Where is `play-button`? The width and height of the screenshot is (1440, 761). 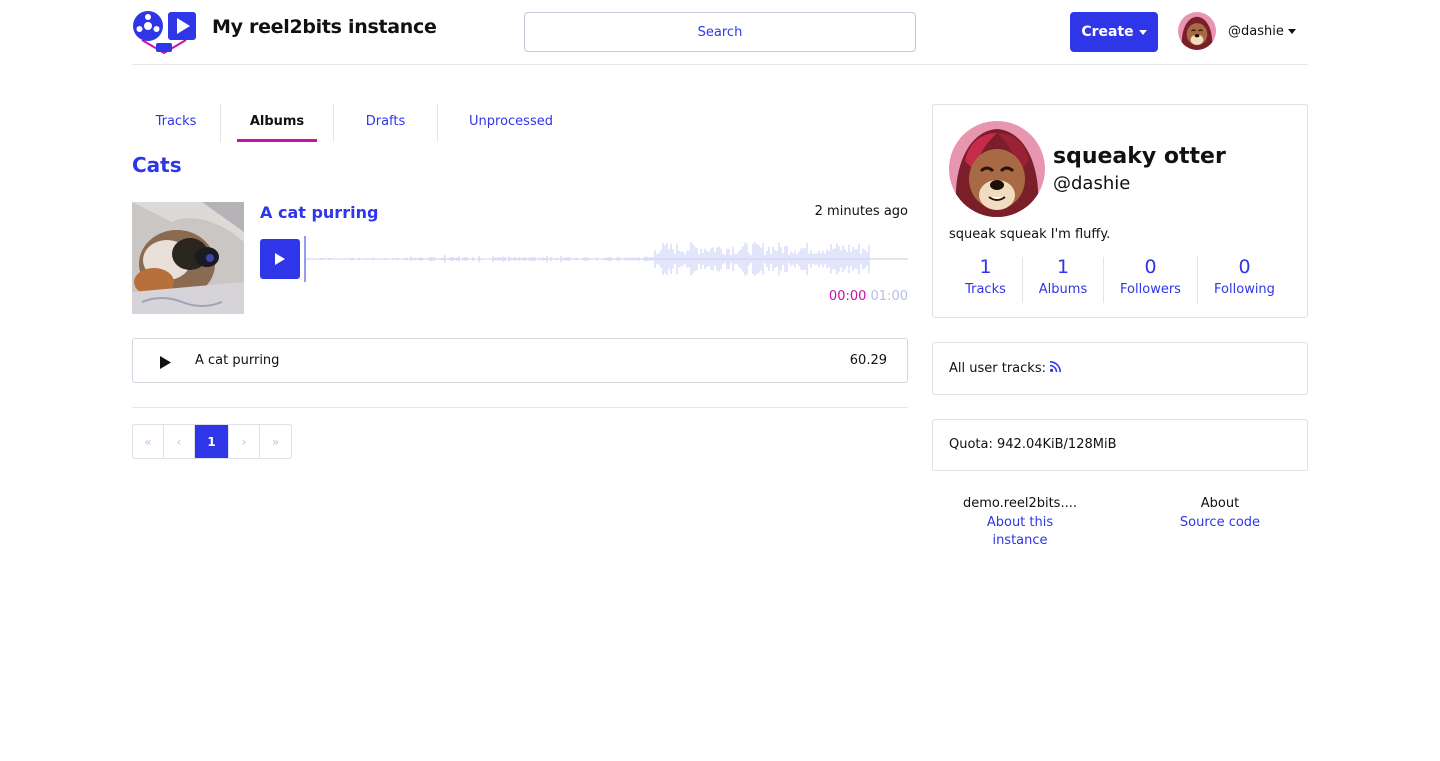
play-button is located at coordinates (280, 259).